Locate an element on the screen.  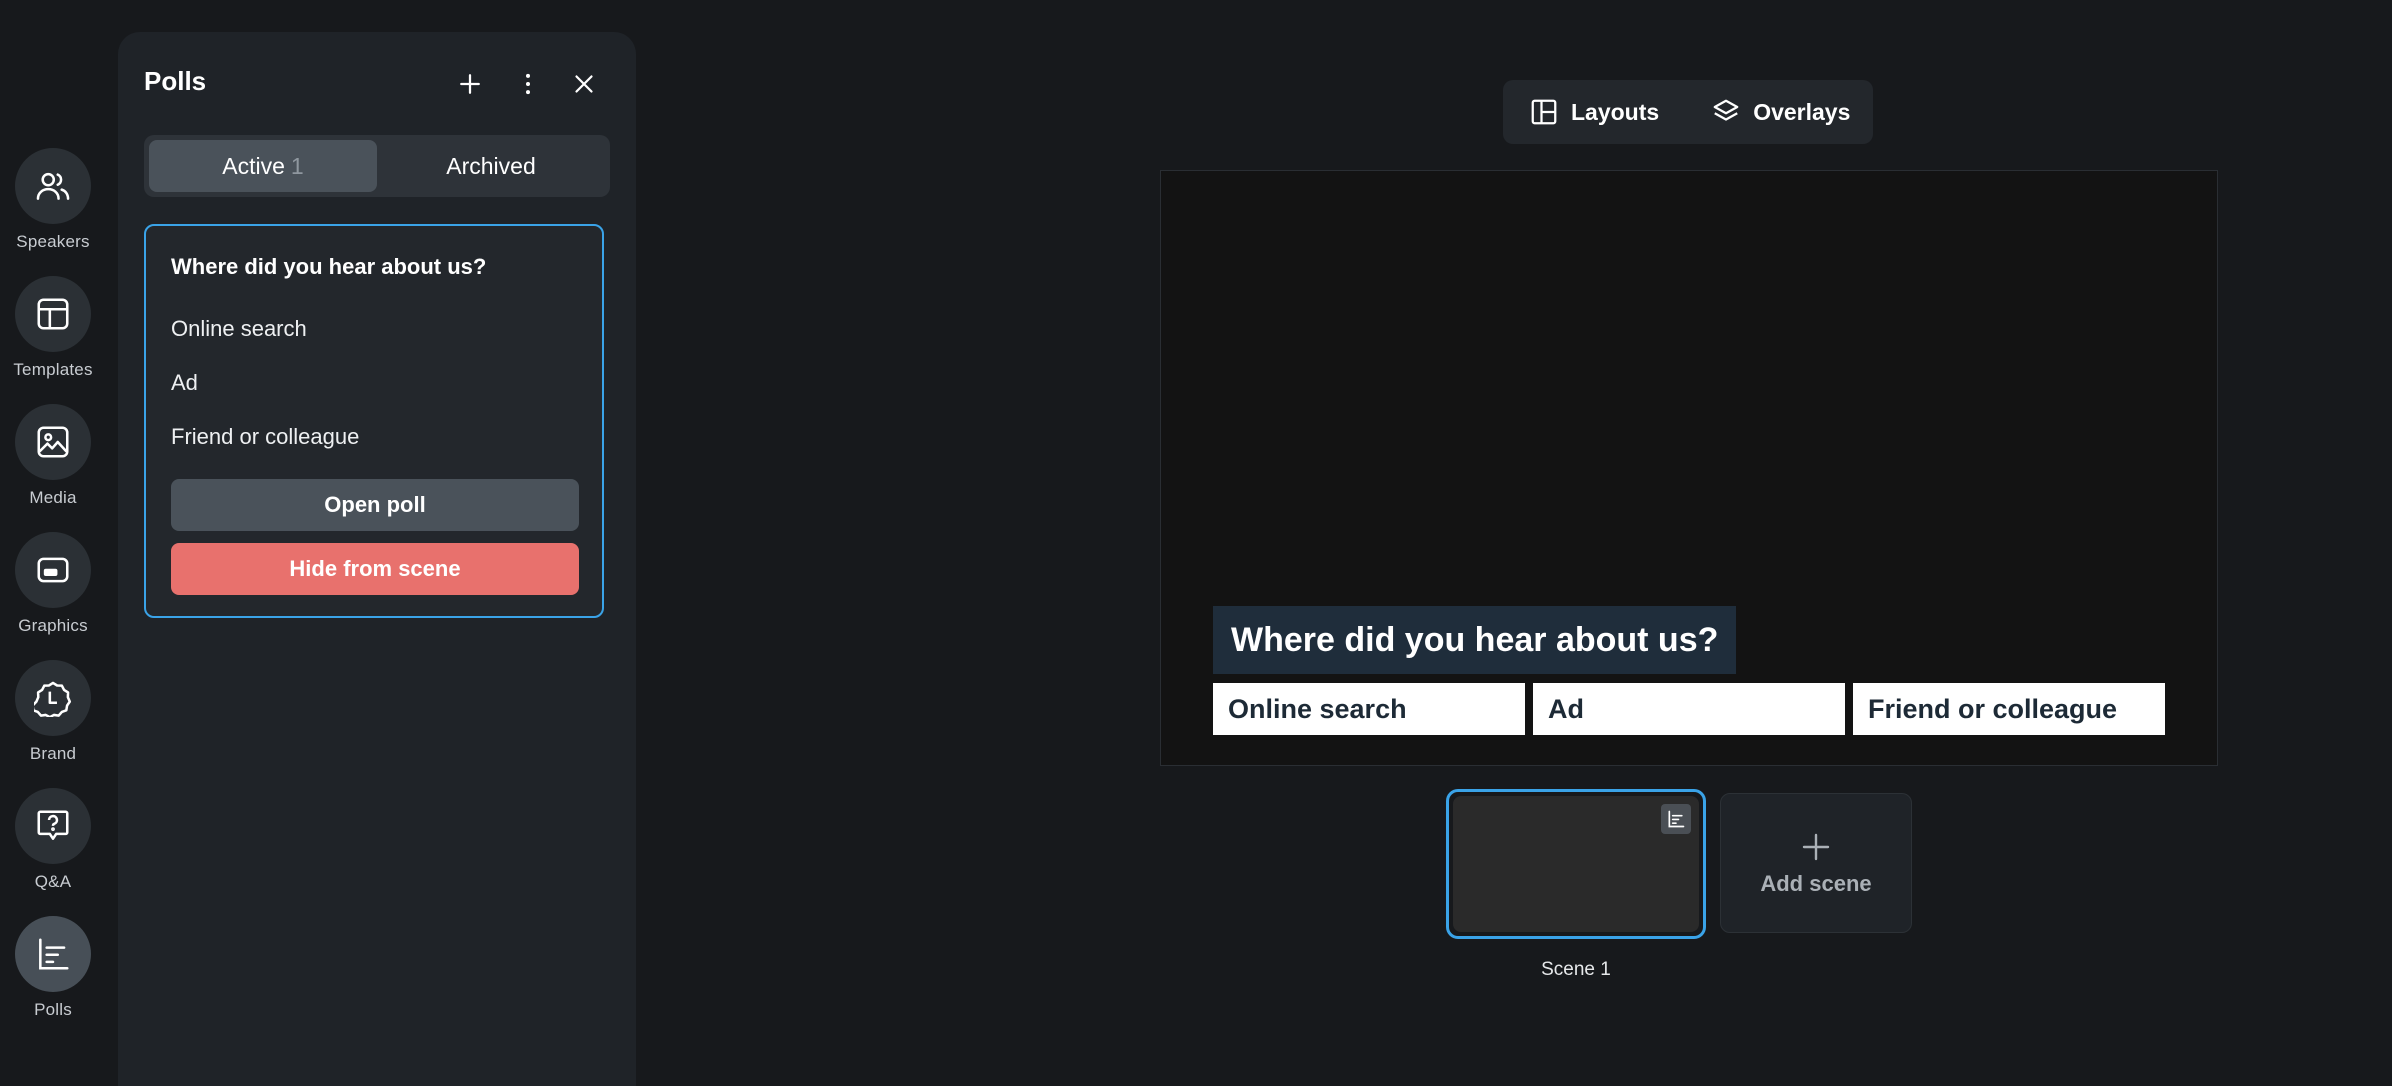
stage-toolbar: Layouts Overlays is located at coordinates (1688, 112).